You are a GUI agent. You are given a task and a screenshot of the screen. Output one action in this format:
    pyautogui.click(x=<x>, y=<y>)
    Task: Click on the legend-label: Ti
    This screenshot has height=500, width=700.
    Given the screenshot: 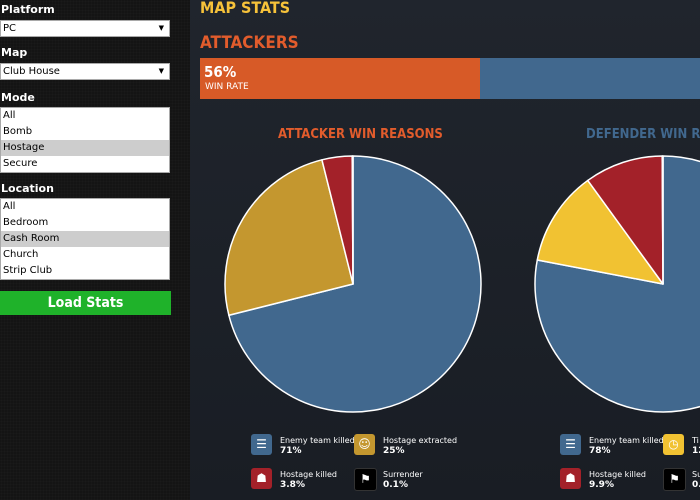 What is the action you would take?
    pyautogui.click(x=695, y=440)
    